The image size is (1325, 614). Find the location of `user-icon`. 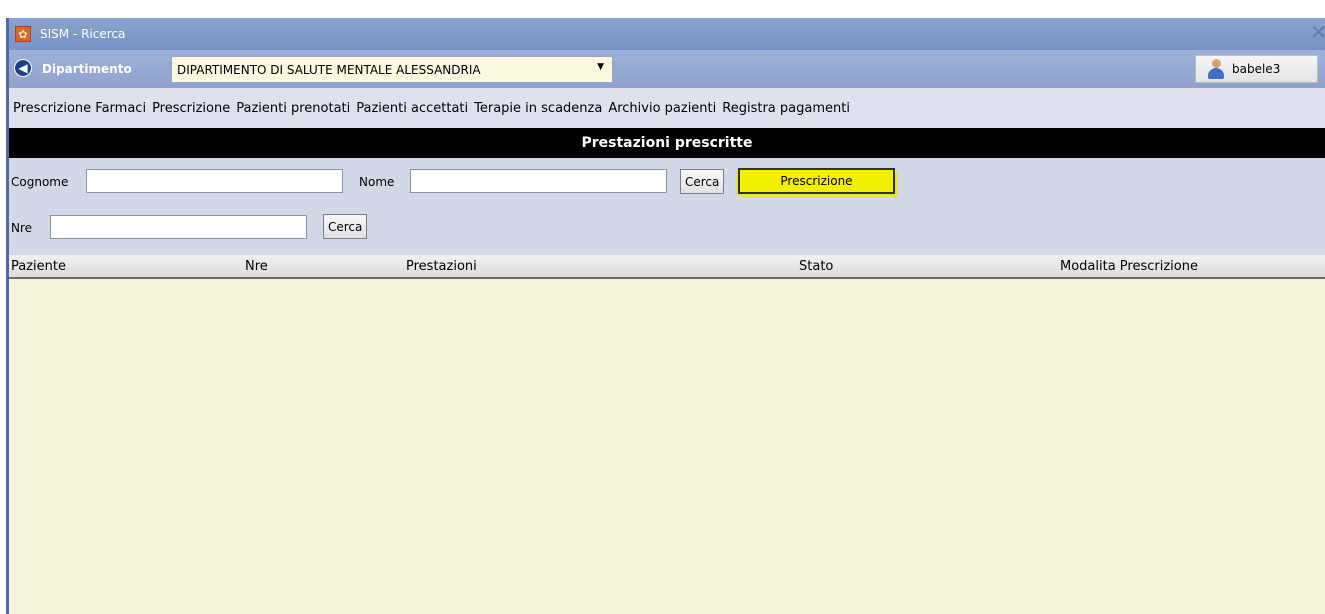

user-icon is located at coordinates (1216, 69).